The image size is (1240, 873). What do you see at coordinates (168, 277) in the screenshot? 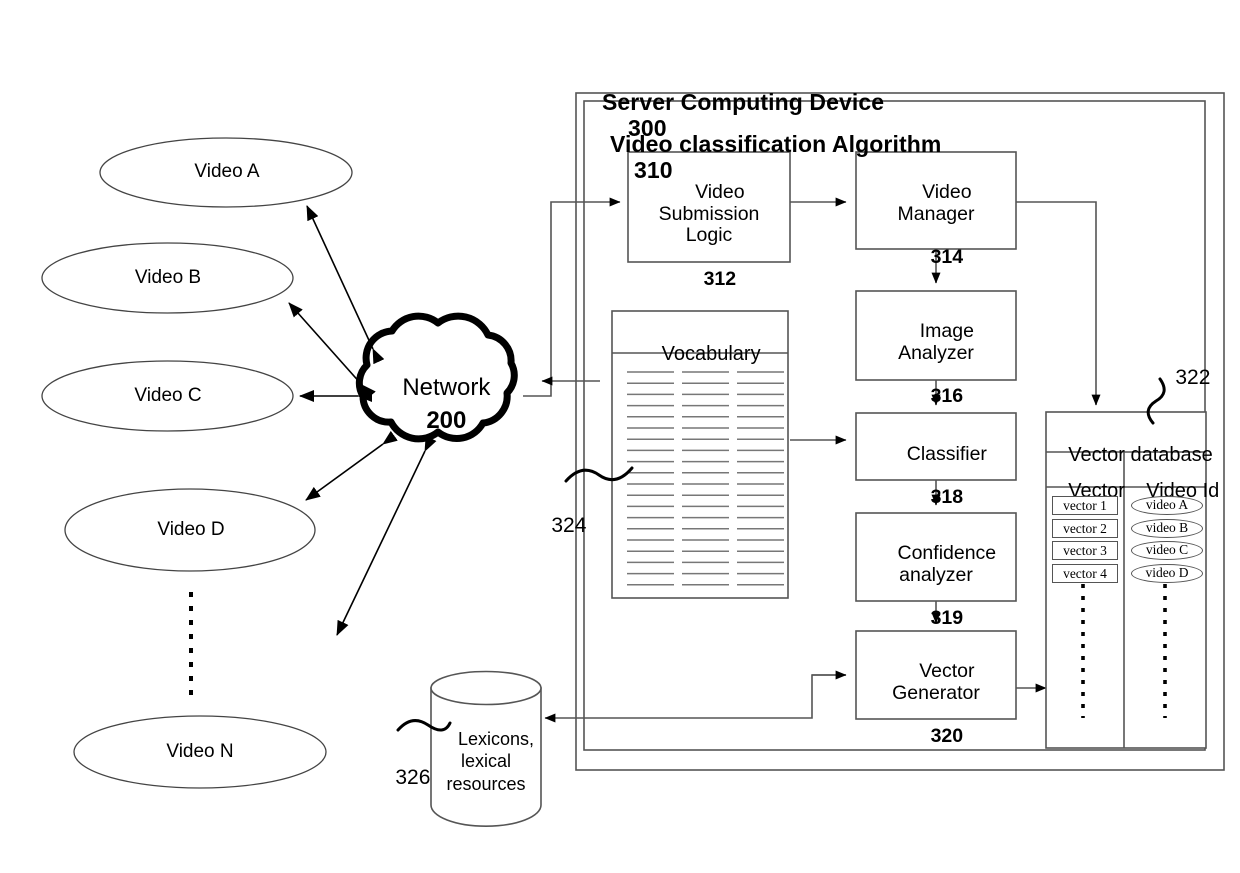
I see `video-b-label: Video B` at bounding box center [168, 277].